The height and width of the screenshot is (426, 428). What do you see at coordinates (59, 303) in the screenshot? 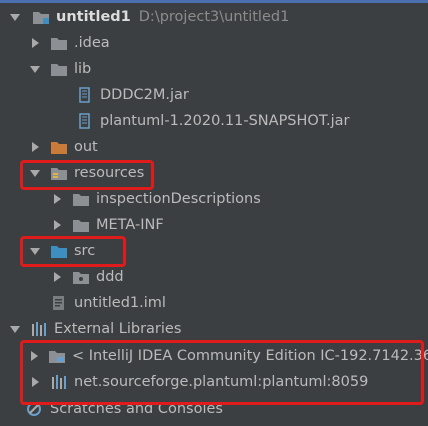
I see `module-file-icon` at bounding box center [59, 303].